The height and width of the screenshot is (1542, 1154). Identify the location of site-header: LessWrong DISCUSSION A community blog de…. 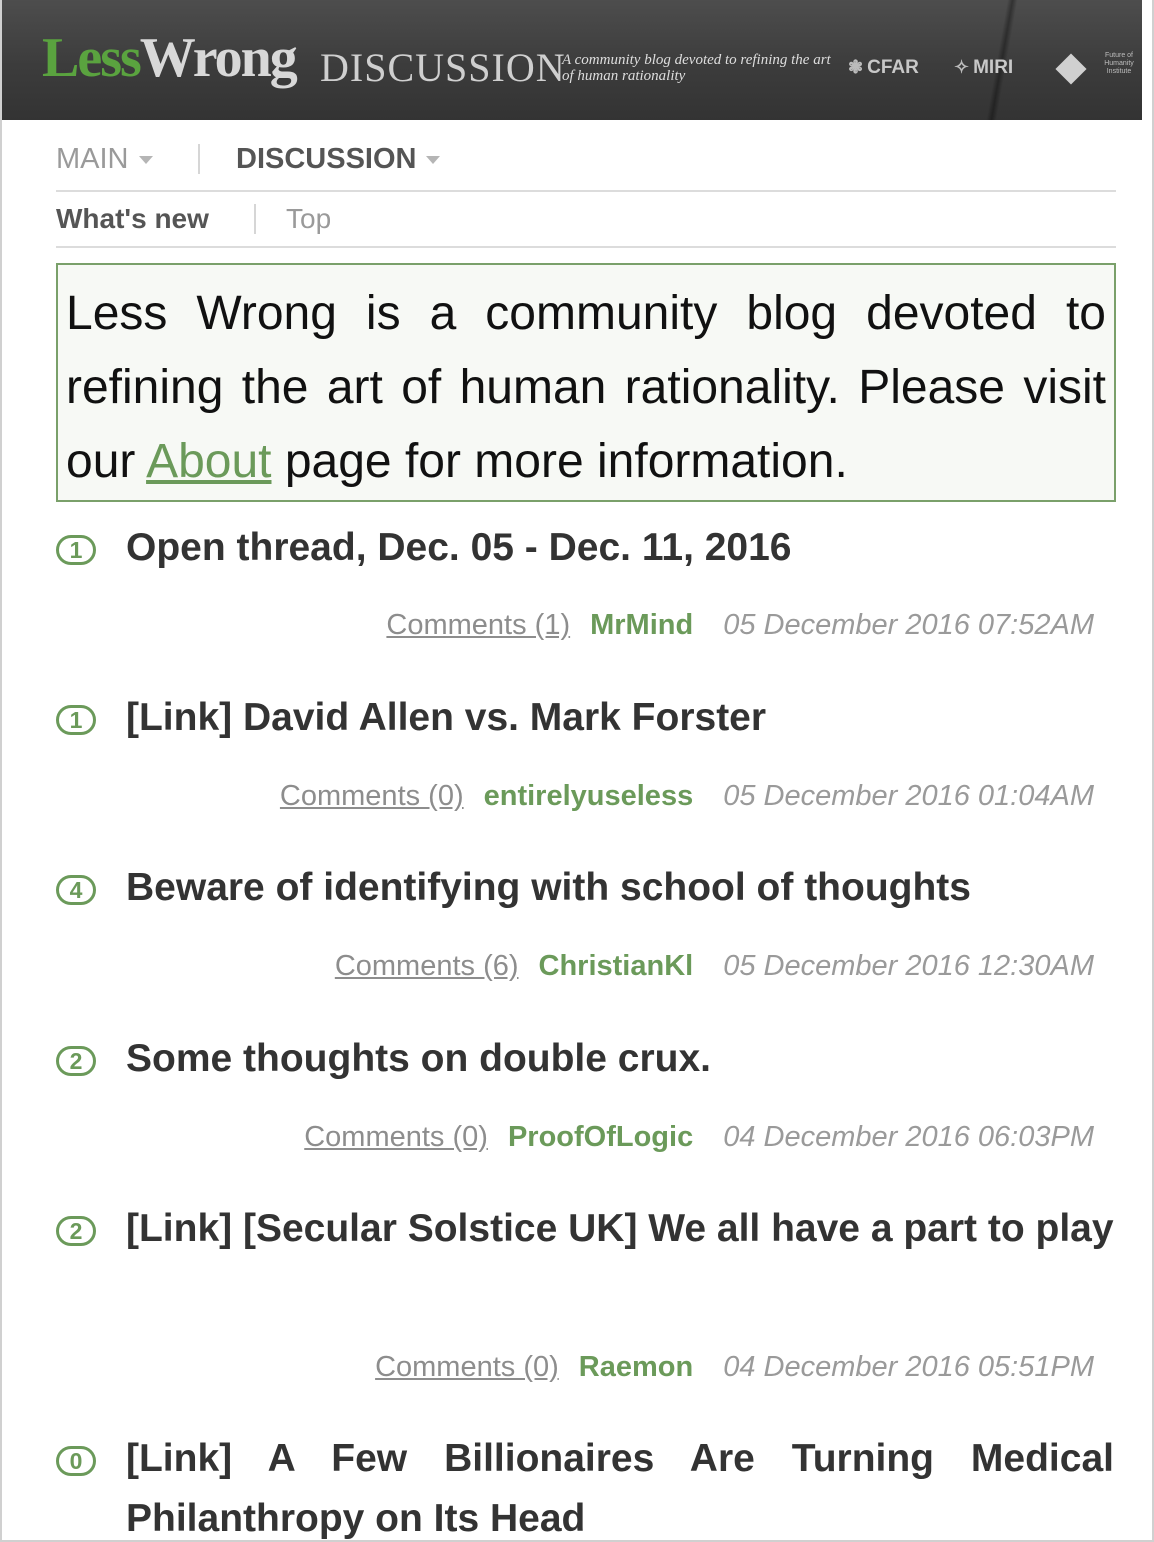
(572, 60).